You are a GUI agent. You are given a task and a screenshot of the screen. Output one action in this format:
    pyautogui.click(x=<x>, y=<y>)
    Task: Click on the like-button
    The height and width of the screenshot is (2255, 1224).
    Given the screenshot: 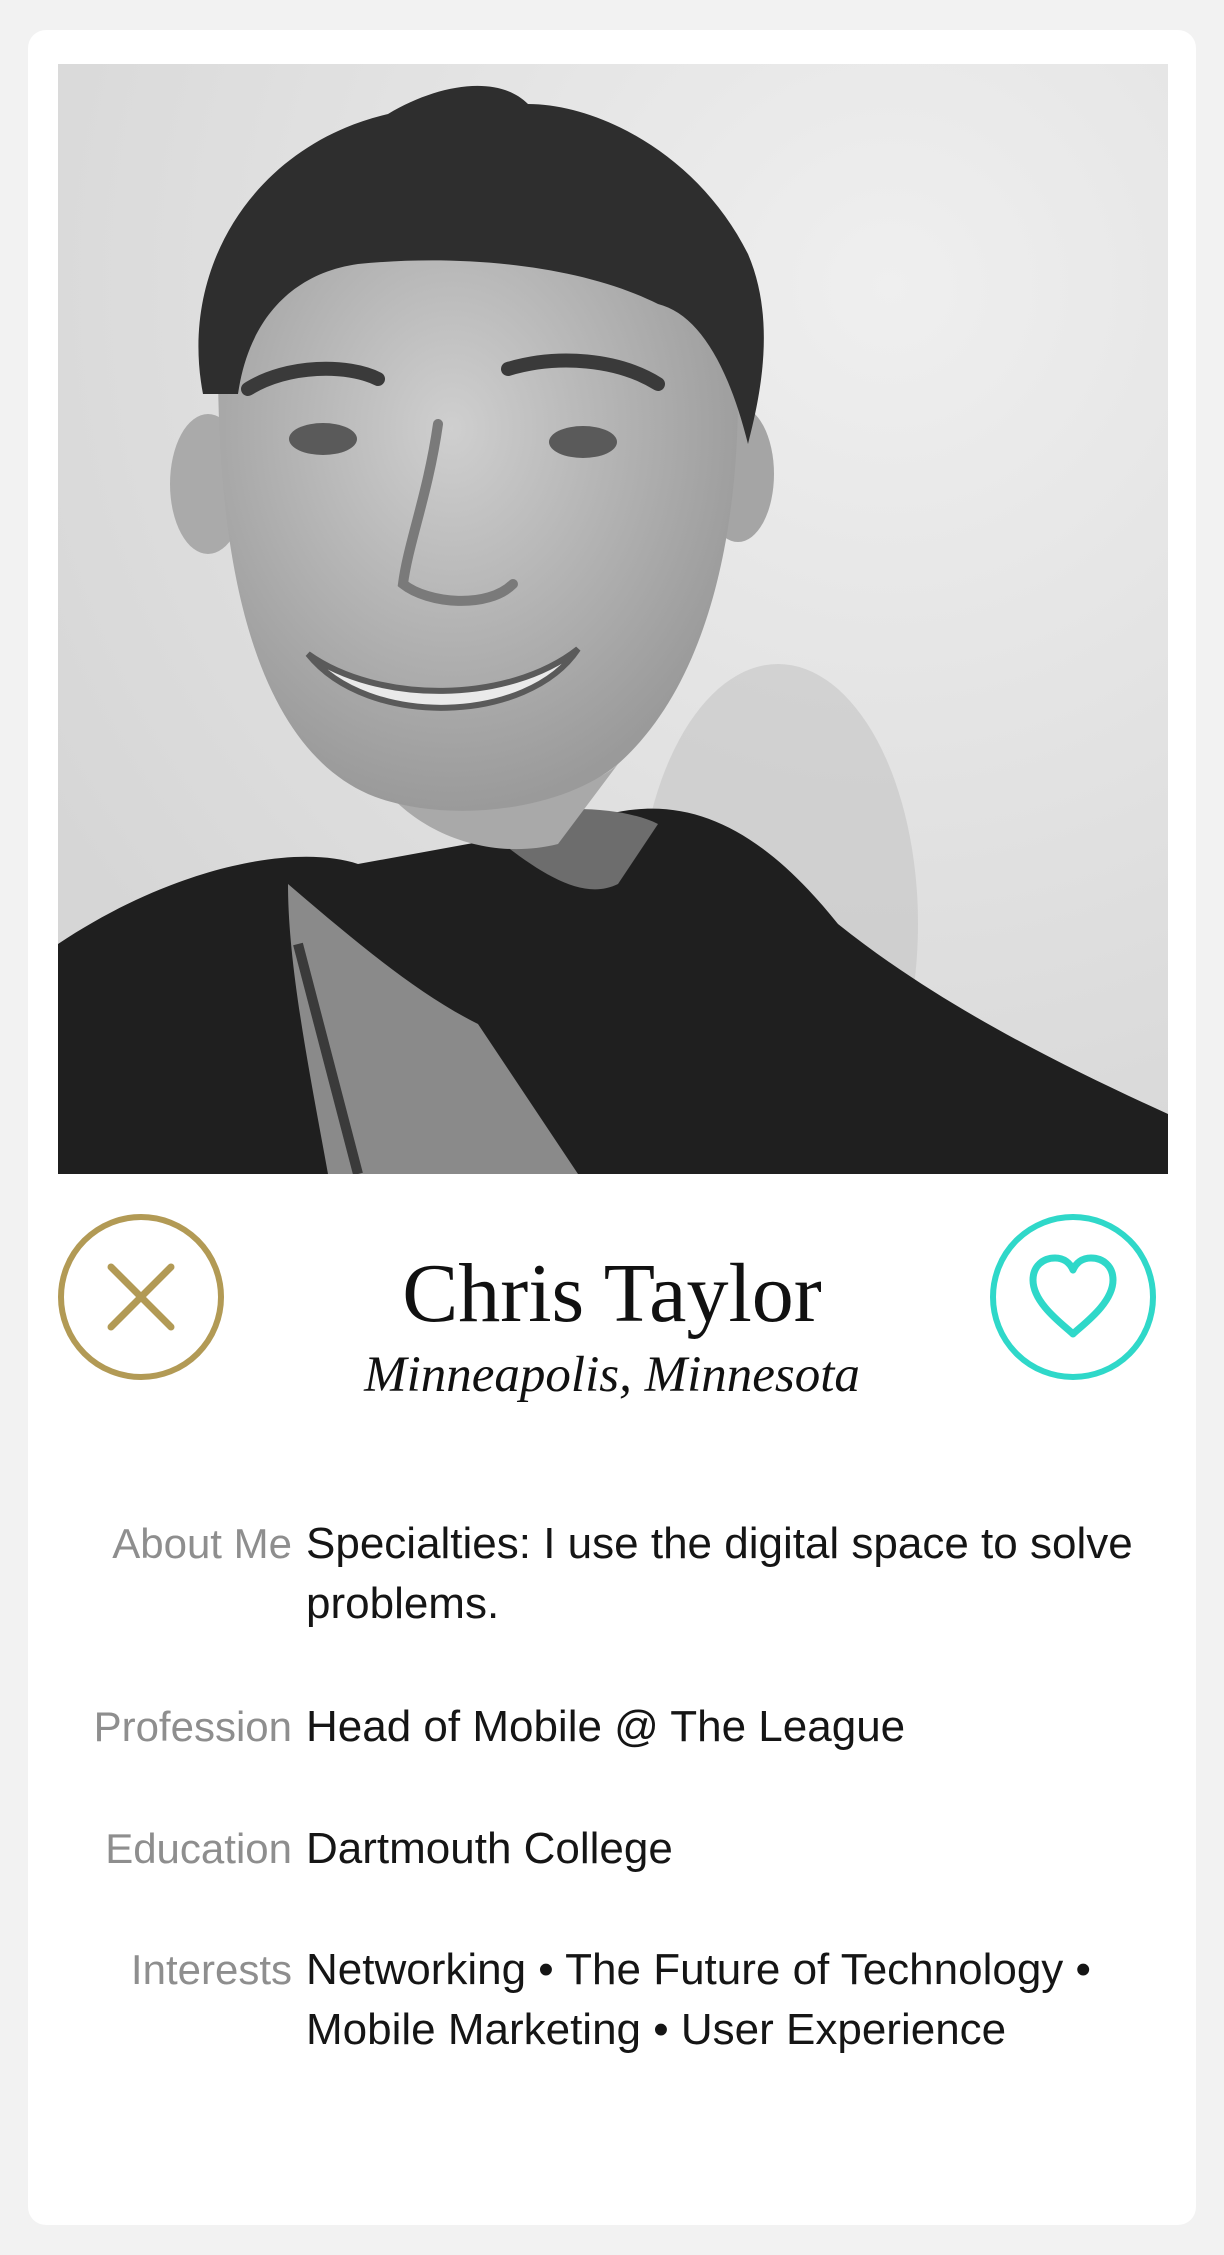 What is the action you would take?
    pyautogui.click(x=1073, y=1297)
    